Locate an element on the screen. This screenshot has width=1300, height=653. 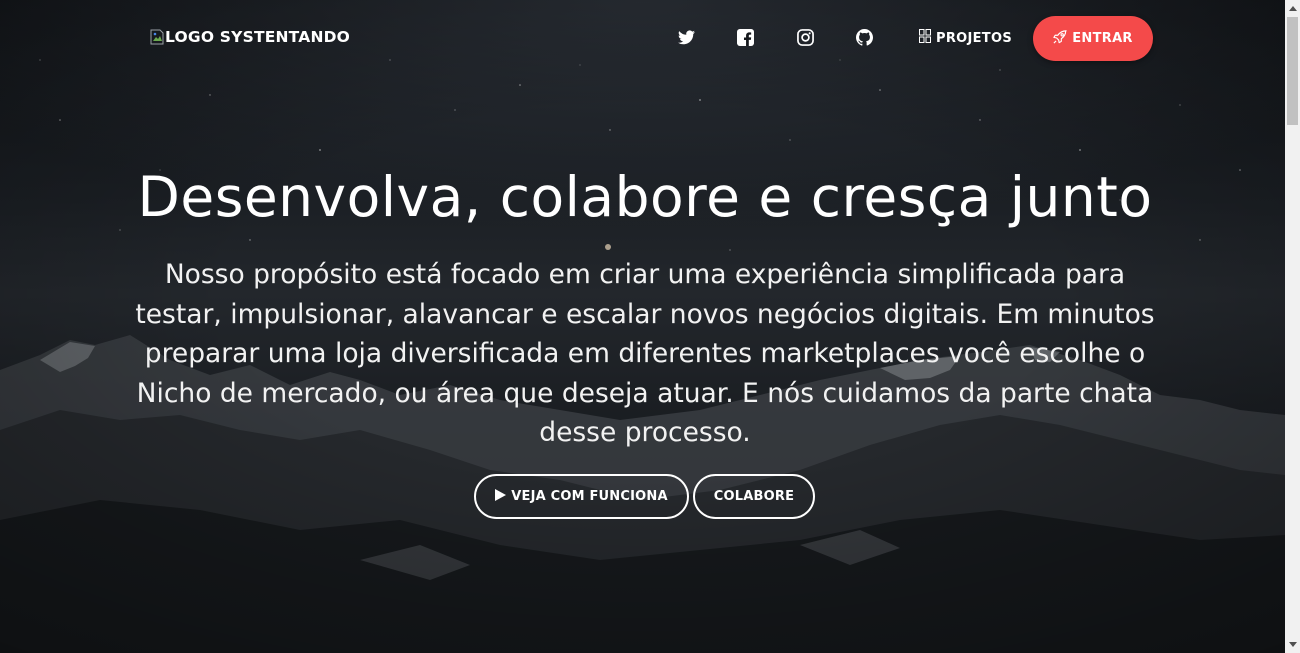
projetos-link: PROJETOS is located at coordinates (965, 38).